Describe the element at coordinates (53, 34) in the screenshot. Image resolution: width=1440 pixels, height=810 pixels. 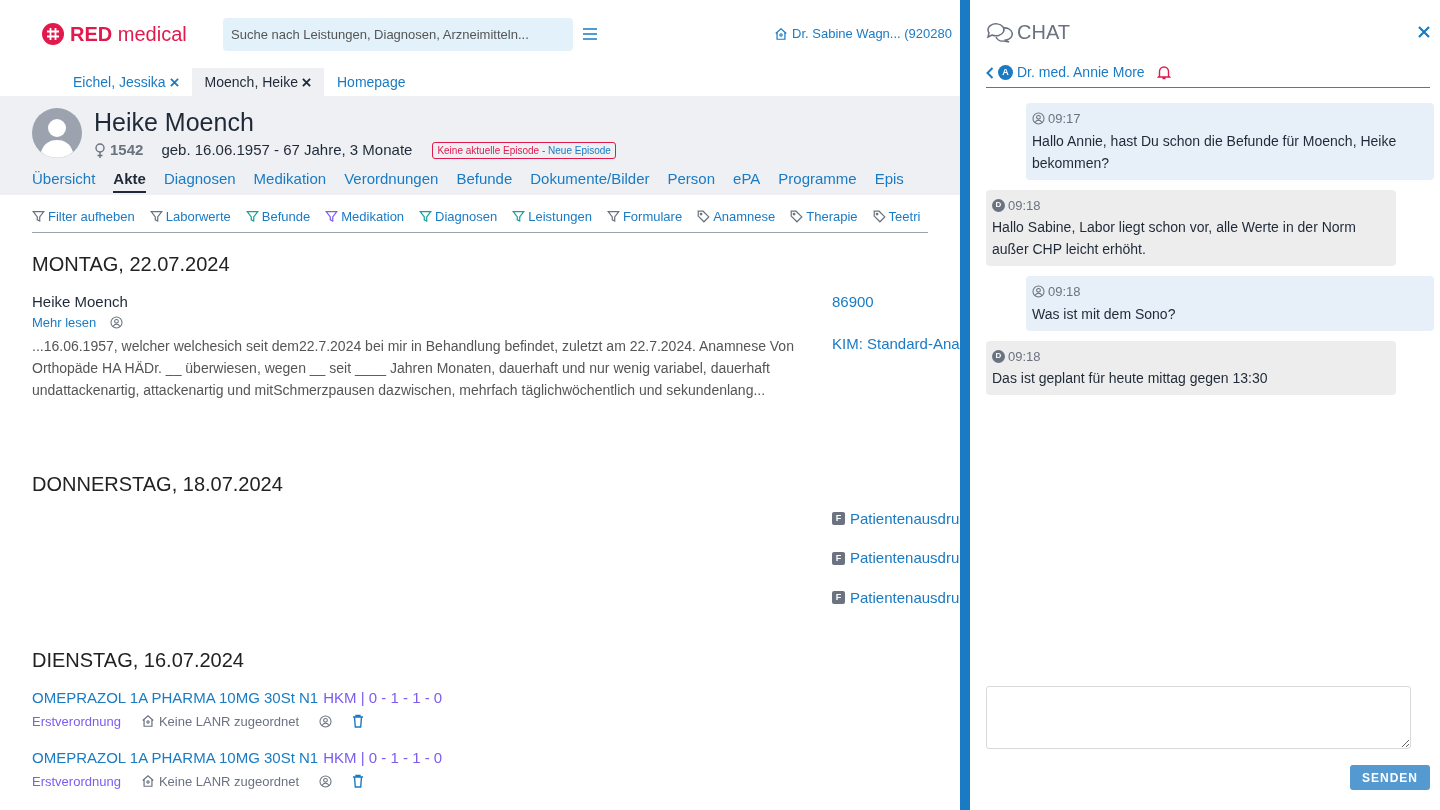
I see `logo-icon` at that location.